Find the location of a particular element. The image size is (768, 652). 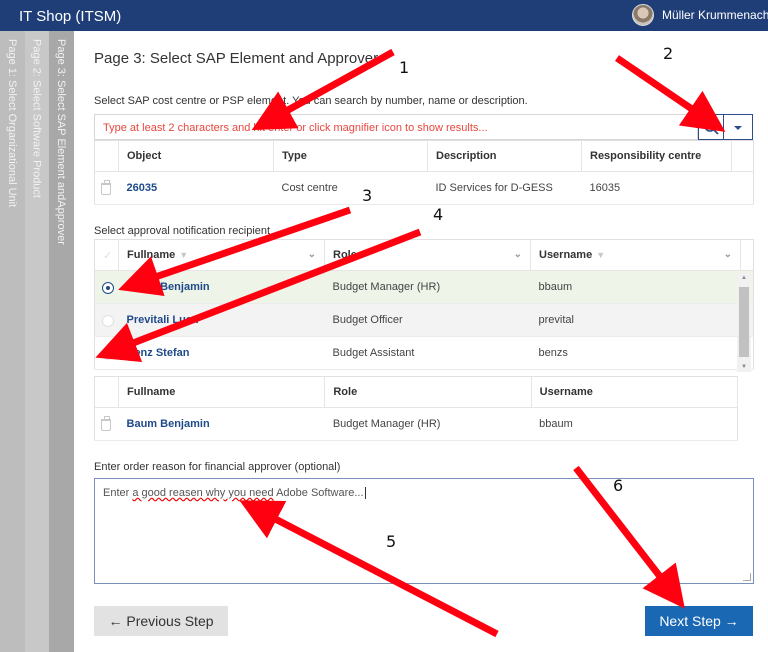

sap-description: ID Services for D-GESS is located at coordinates (504, 188).